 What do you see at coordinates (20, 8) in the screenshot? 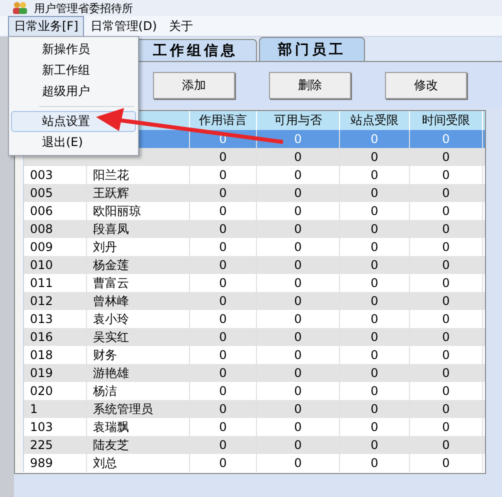
I see `users-icon` at bounding box center [20, 8].